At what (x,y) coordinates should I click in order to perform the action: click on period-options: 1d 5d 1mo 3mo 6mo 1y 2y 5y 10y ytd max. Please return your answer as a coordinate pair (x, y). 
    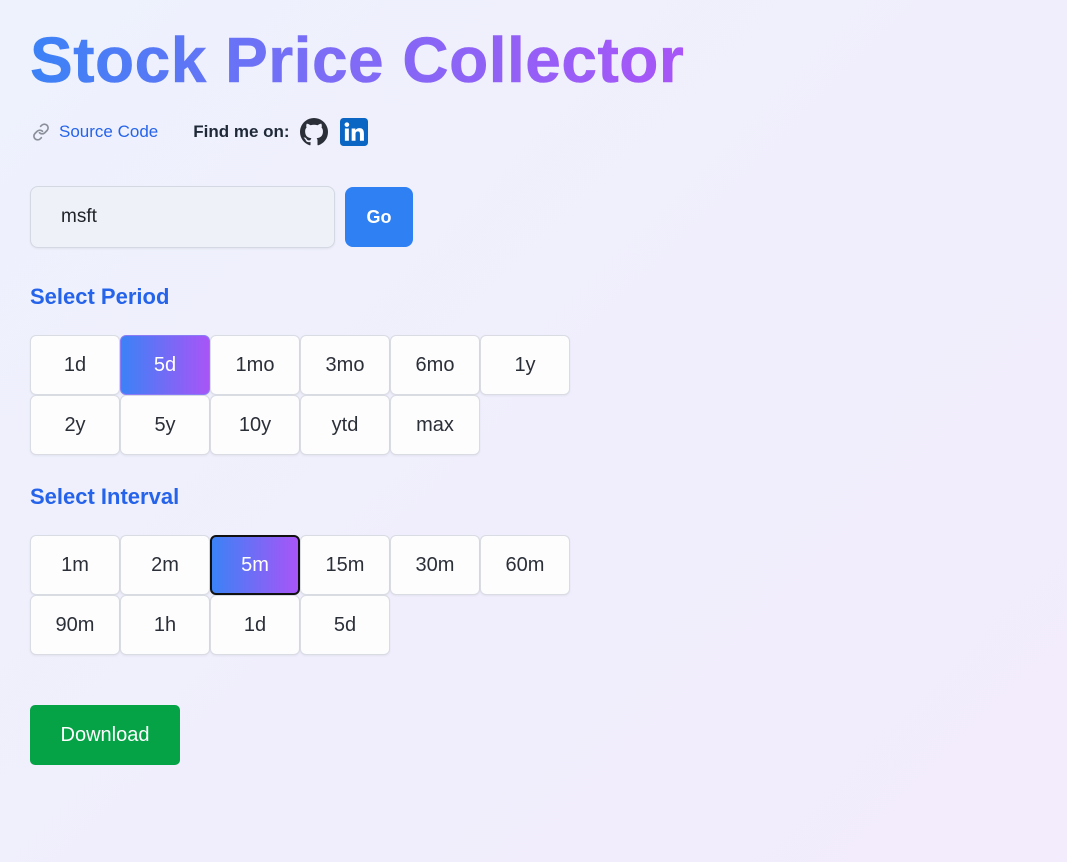
    Looking at the image, I should click on (300, 395).